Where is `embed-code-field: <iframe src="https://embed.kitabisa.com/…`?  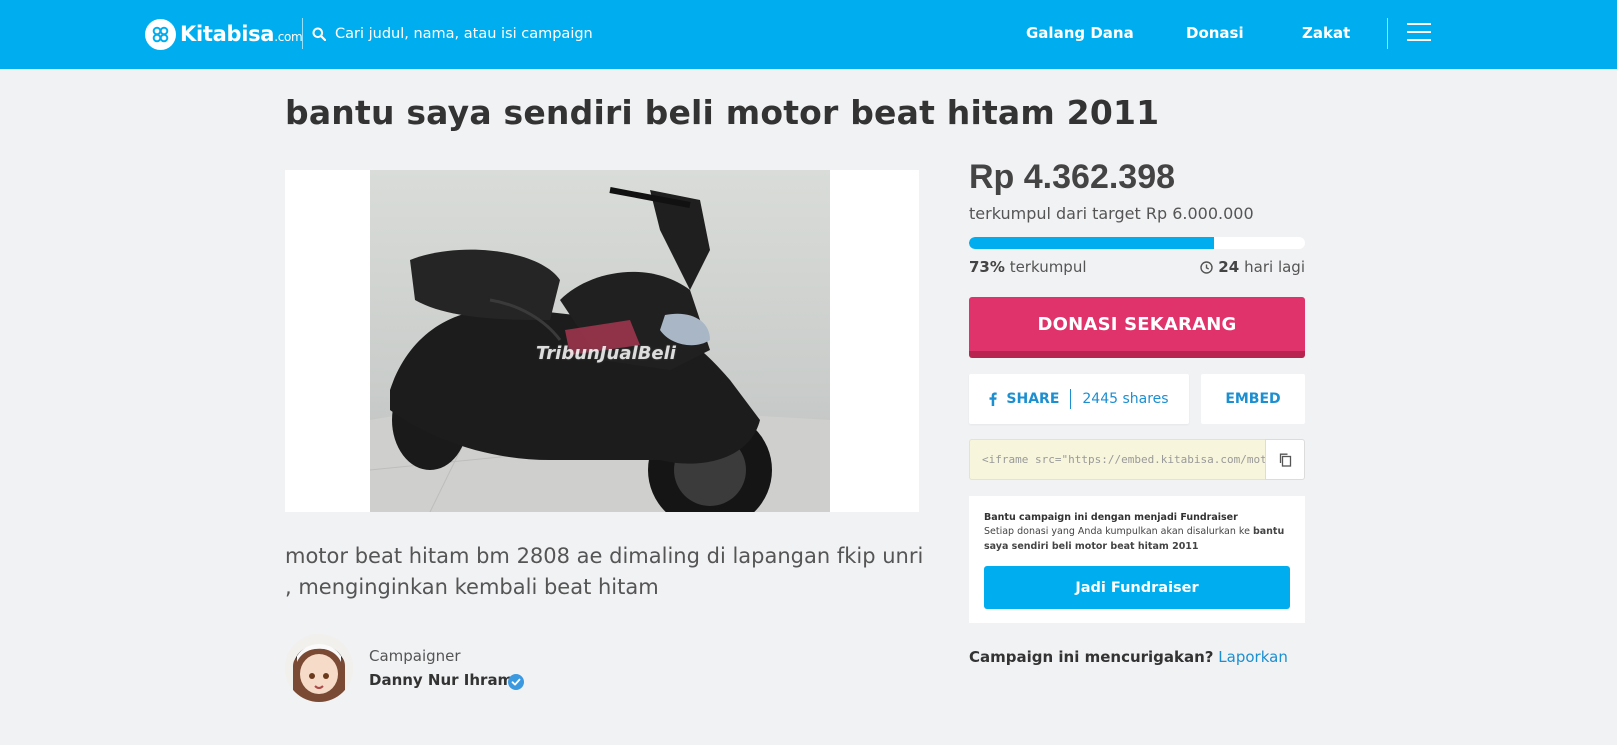
embed-code-field: <iframe src="https://embed.kitabisa.com/… is located at coordinates (1117, 459).